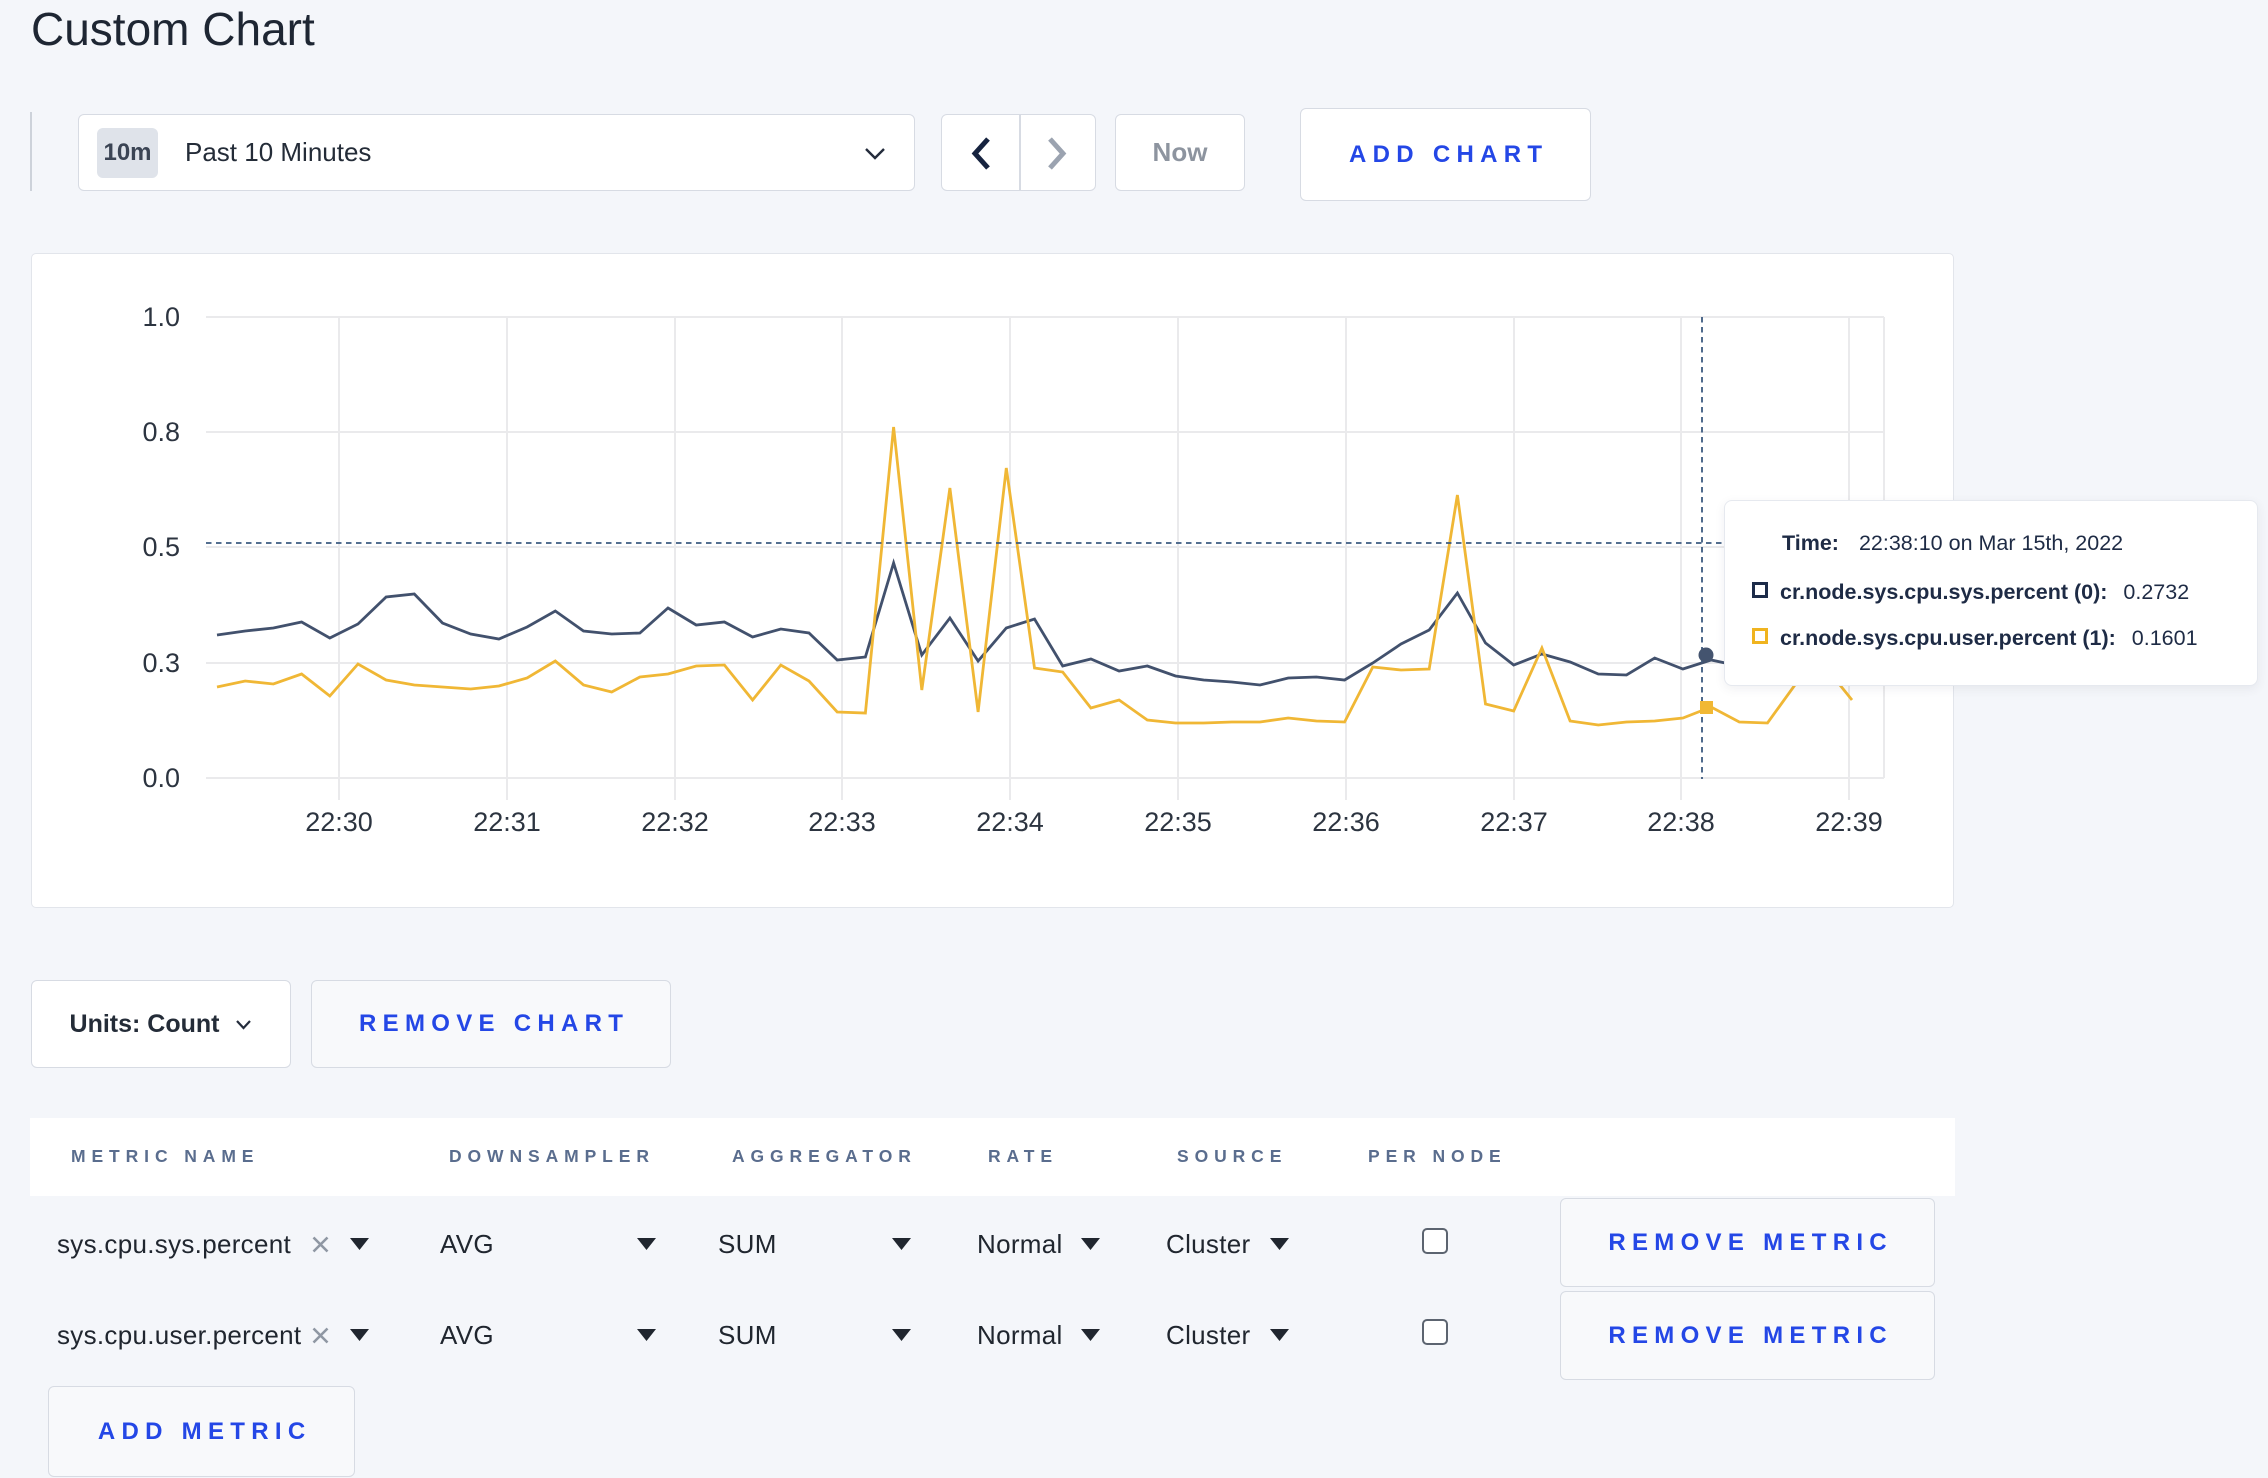 This screenshot has height=1478, width=2268. I want to click on svg-text: 22:39, so click(1849, 822).